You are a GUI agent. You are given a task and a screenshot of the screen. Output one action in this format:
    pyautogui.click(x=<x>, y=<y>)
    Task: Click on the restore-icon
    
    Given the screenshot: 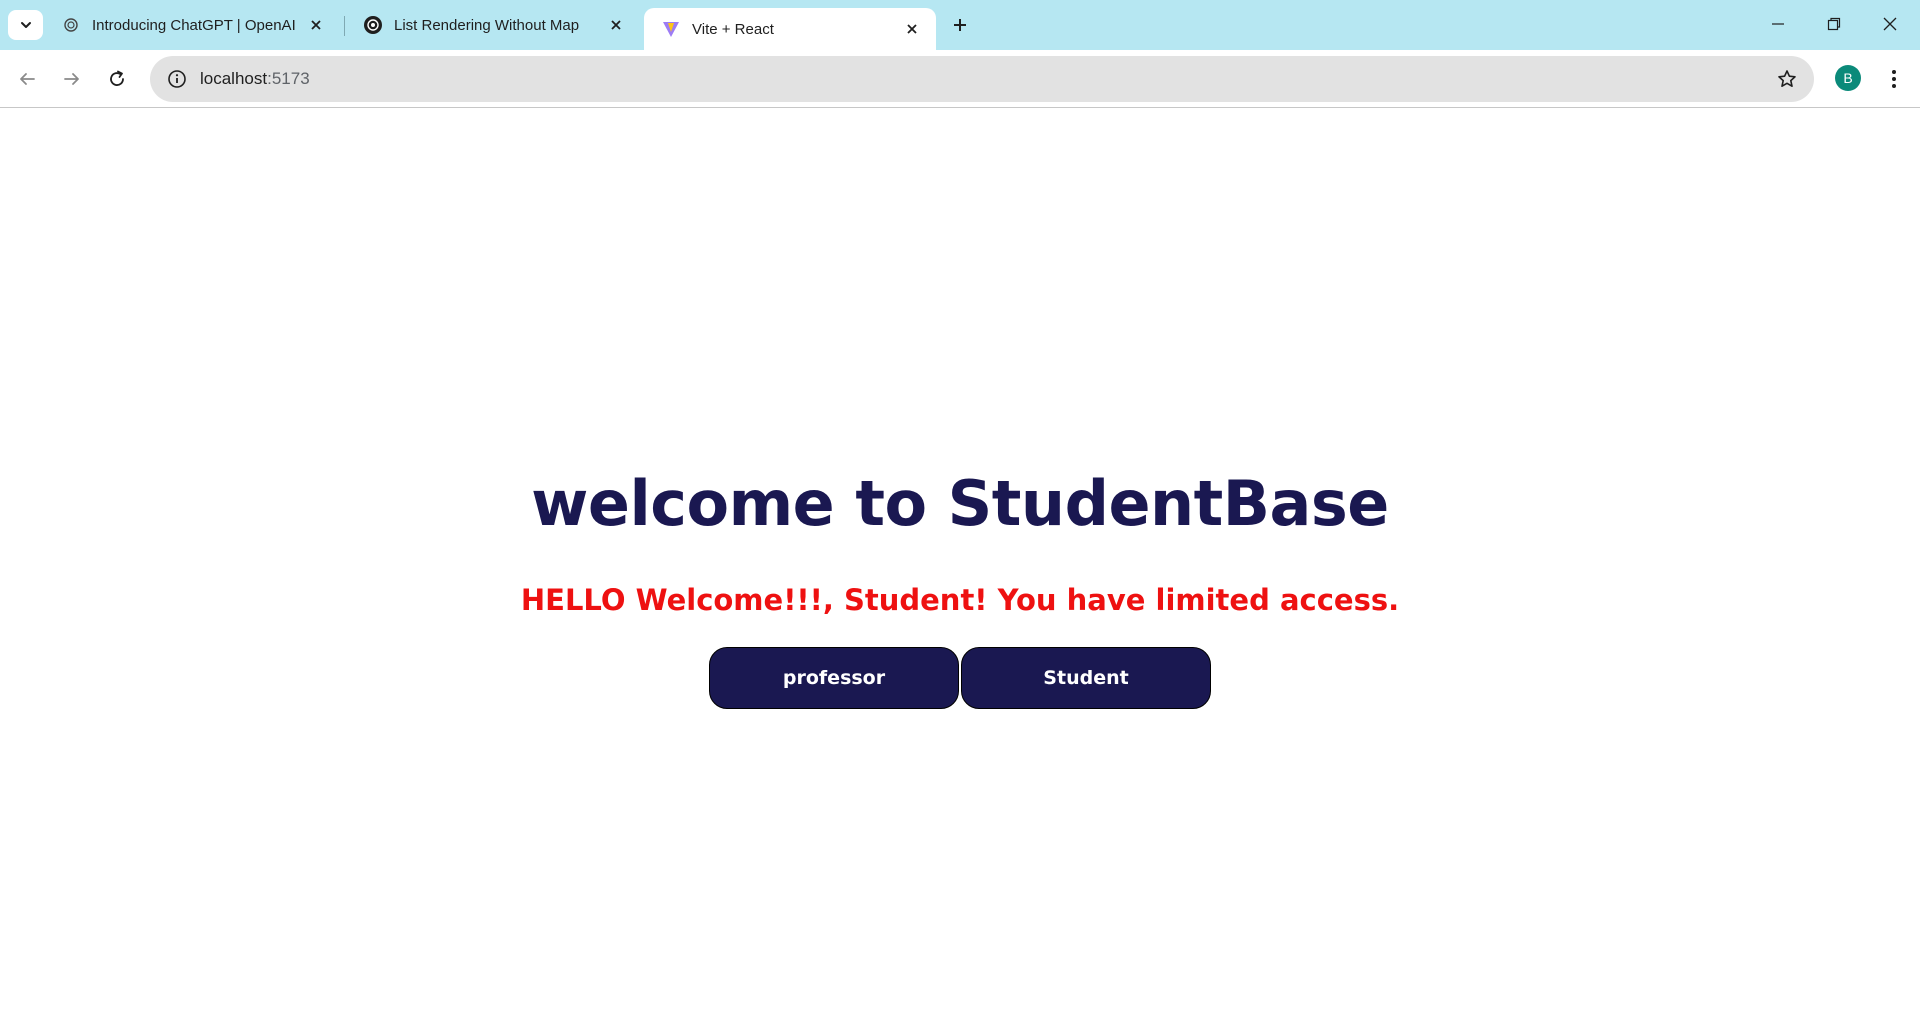 What is the action you would take?
    pyautogui.click(x=1834, y=24)
    